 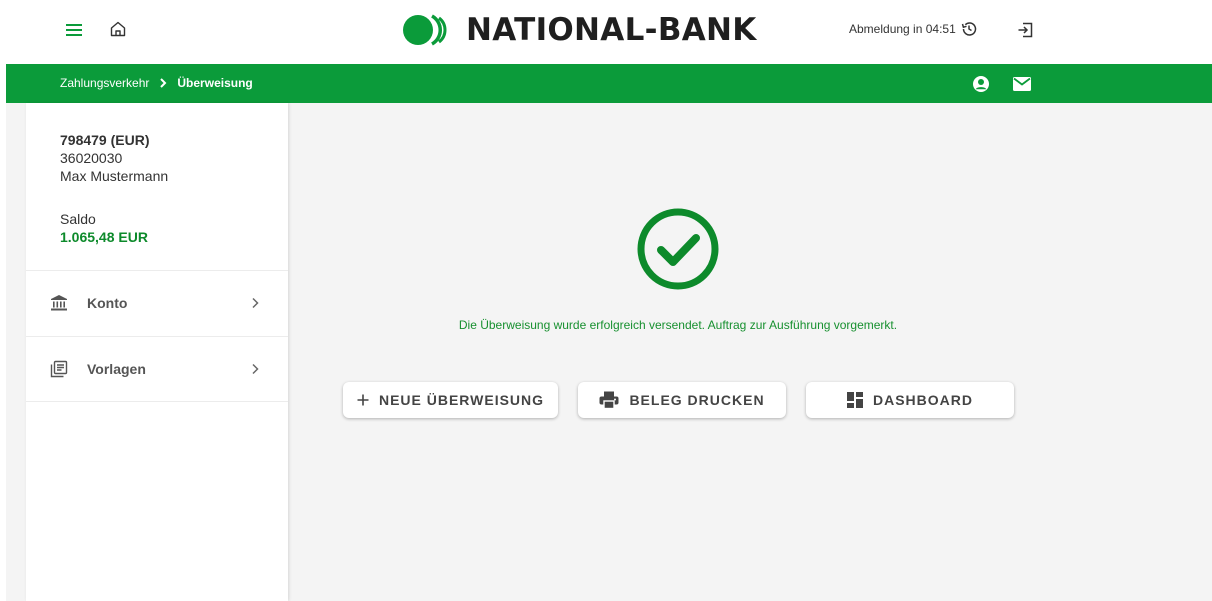 What do you see at coordinates (104, 237) in the screenshot?
I see `balance-value: 1.065,48 EUR` at bounding box center [104, 237].